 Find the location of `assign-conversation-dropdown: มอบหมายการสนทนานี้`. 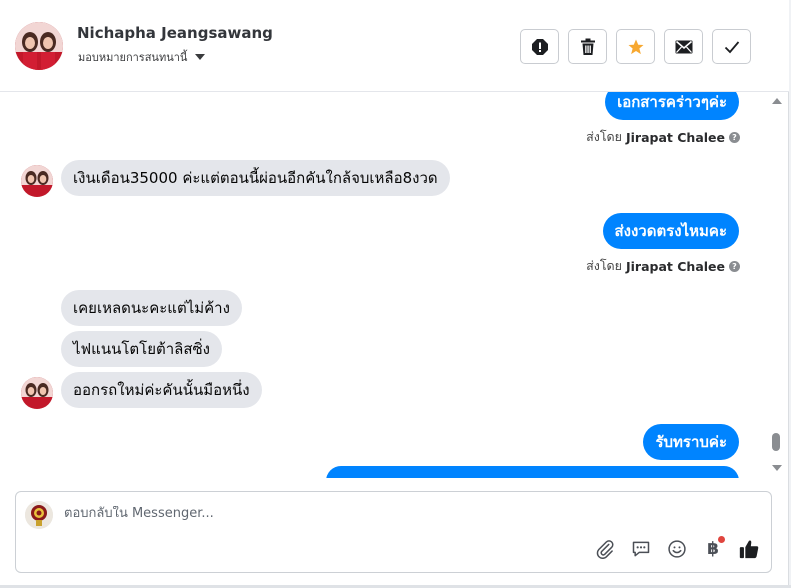

assign-conversation-dropdown: มอบหมายการสนทนานี้ is located at coordinates (142, 57).